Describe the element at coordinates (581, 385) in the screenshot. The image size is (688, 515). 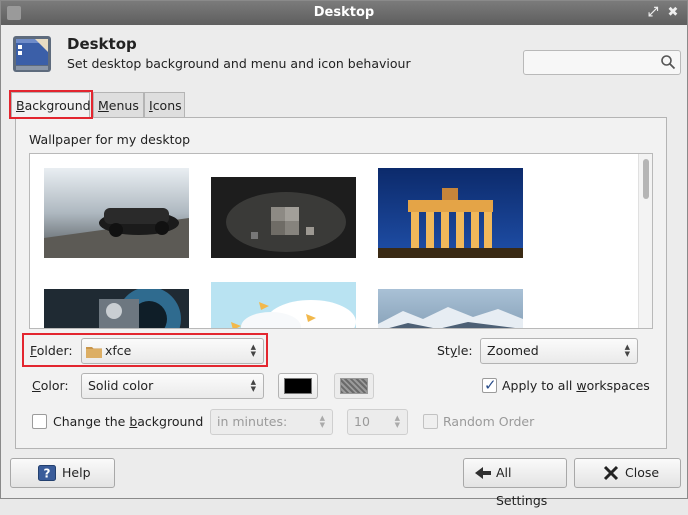
I see `apply-all-mnemonic: w` at that location.